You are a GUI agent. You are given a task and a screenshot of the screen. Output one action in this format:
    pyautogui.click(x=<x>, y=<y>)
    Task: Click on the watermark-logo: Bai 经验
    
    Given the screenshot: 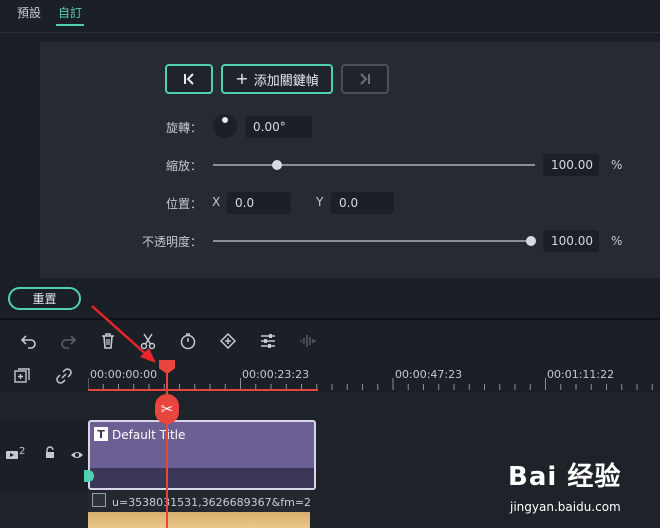 What is the action you would take?
    pyautogui.click(x=564, y=474)
    